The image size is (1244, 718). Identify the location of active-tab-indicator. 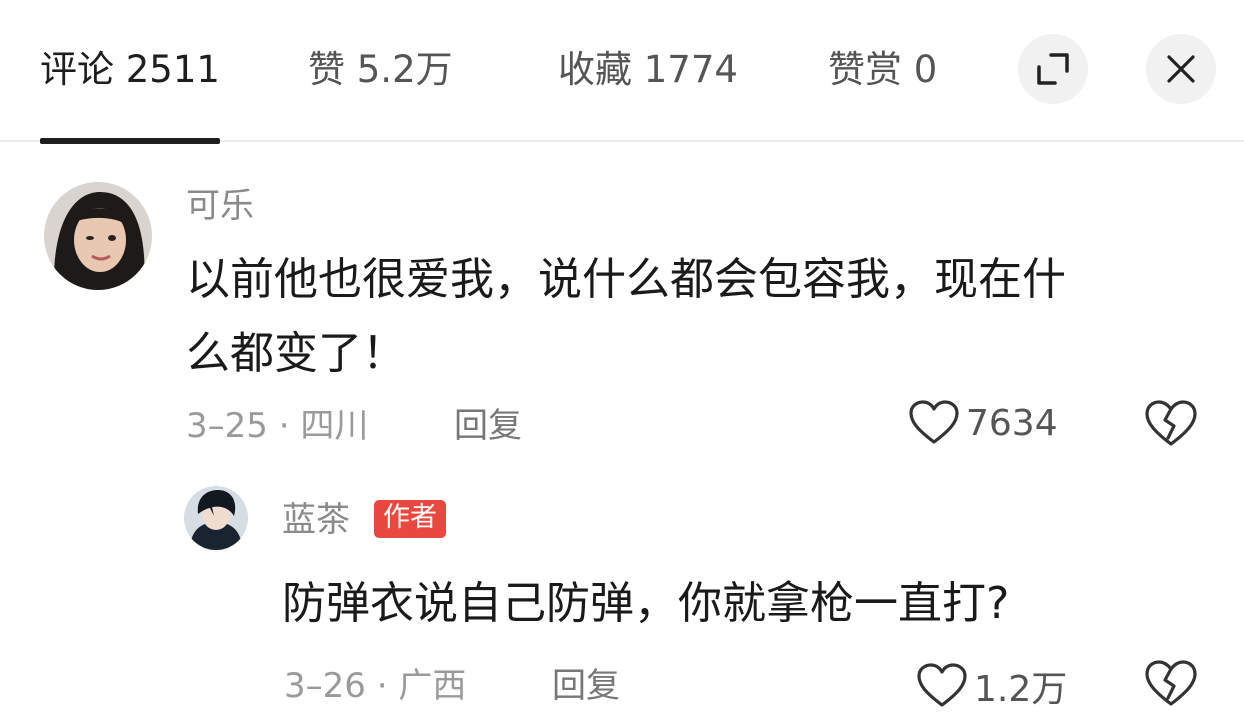
(130, 141).